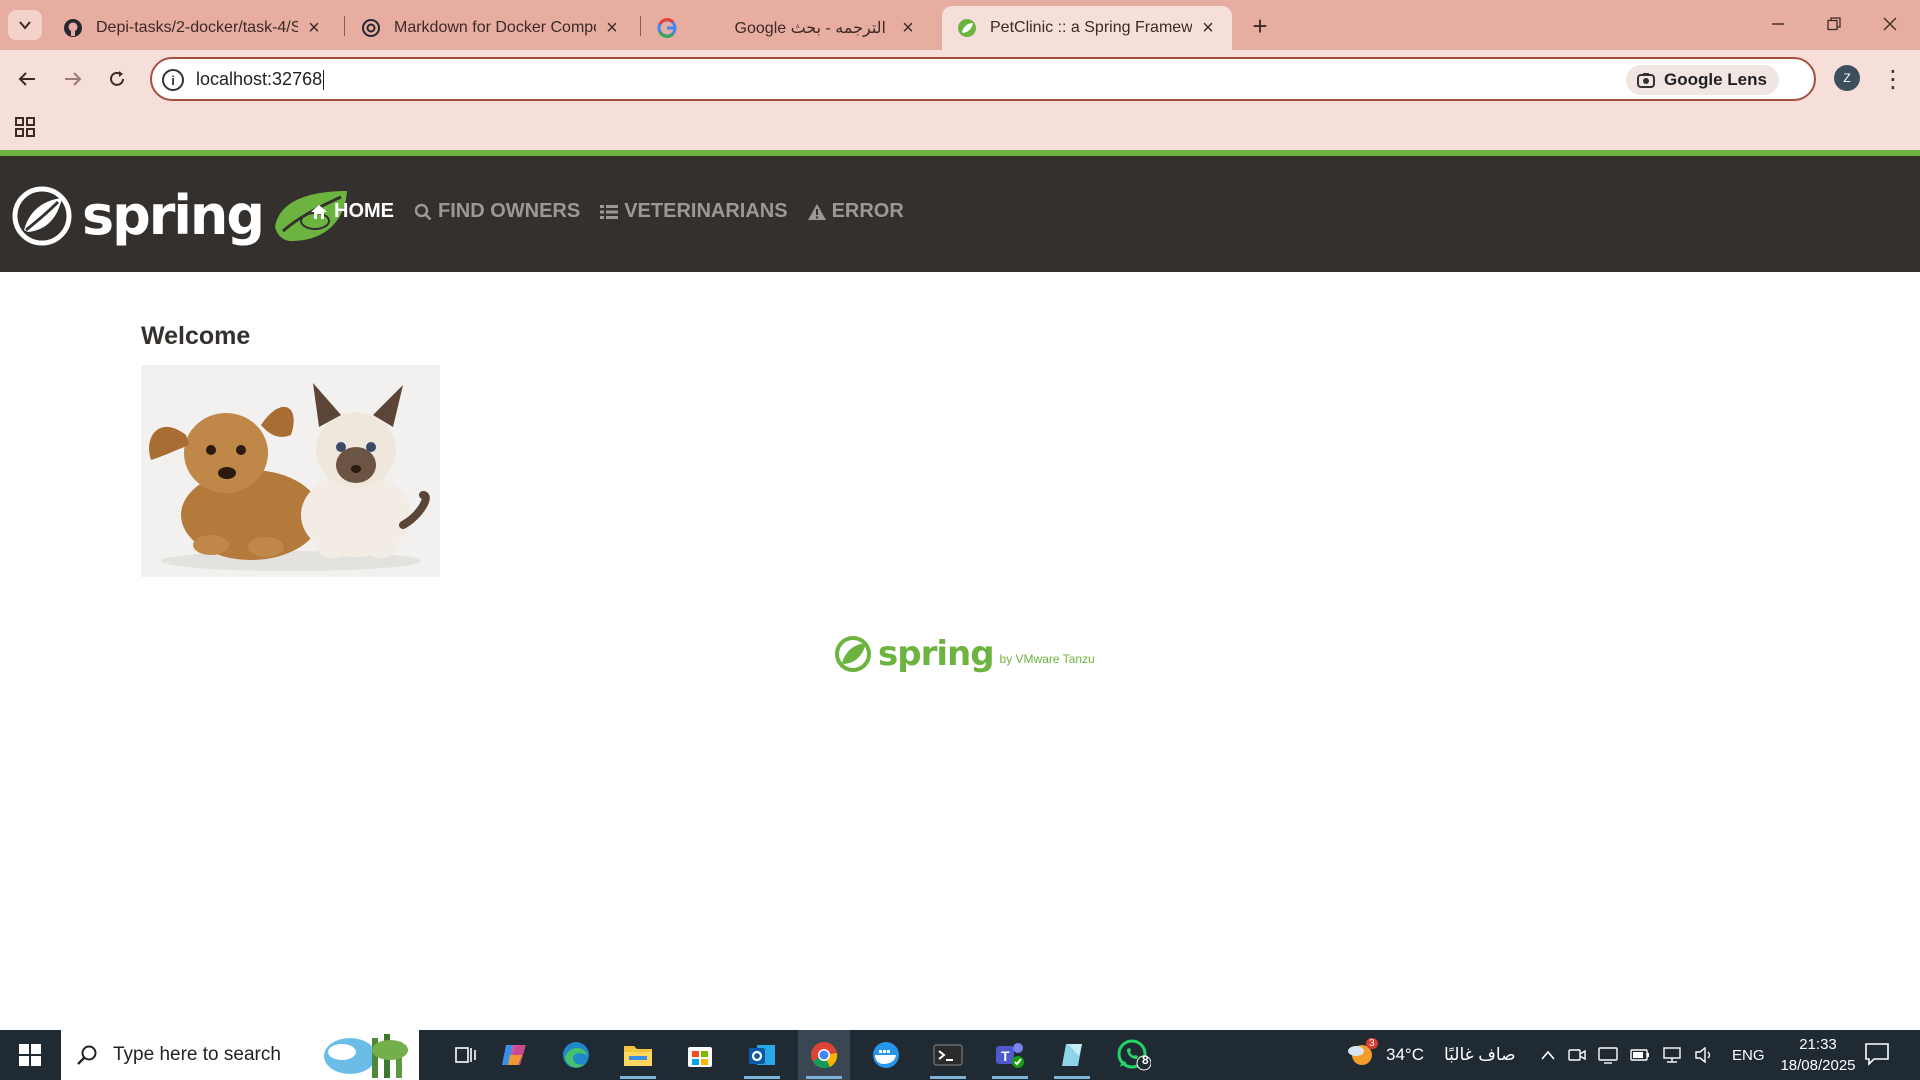 The width and height of the screenshot is (1920, 1080). I want to click on taskbar-edge, so click(576, 1055).